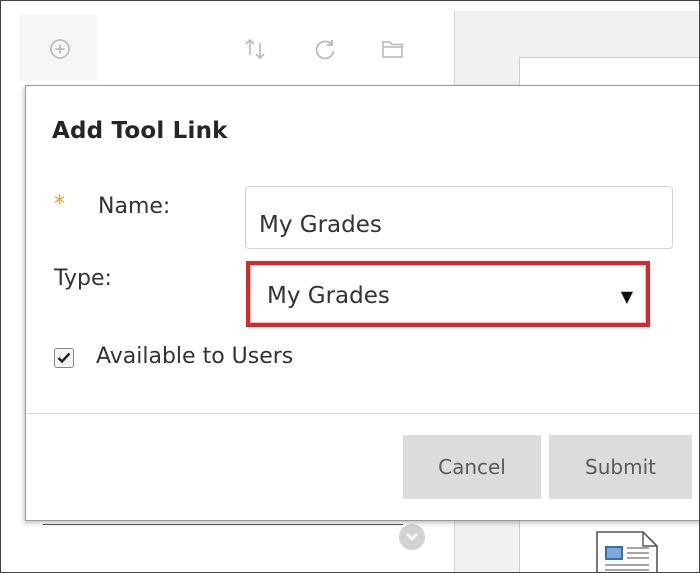 The width and height of the screenshot is (700, 573). I want to click on cancel-button: Cancel, so click(472, 467).